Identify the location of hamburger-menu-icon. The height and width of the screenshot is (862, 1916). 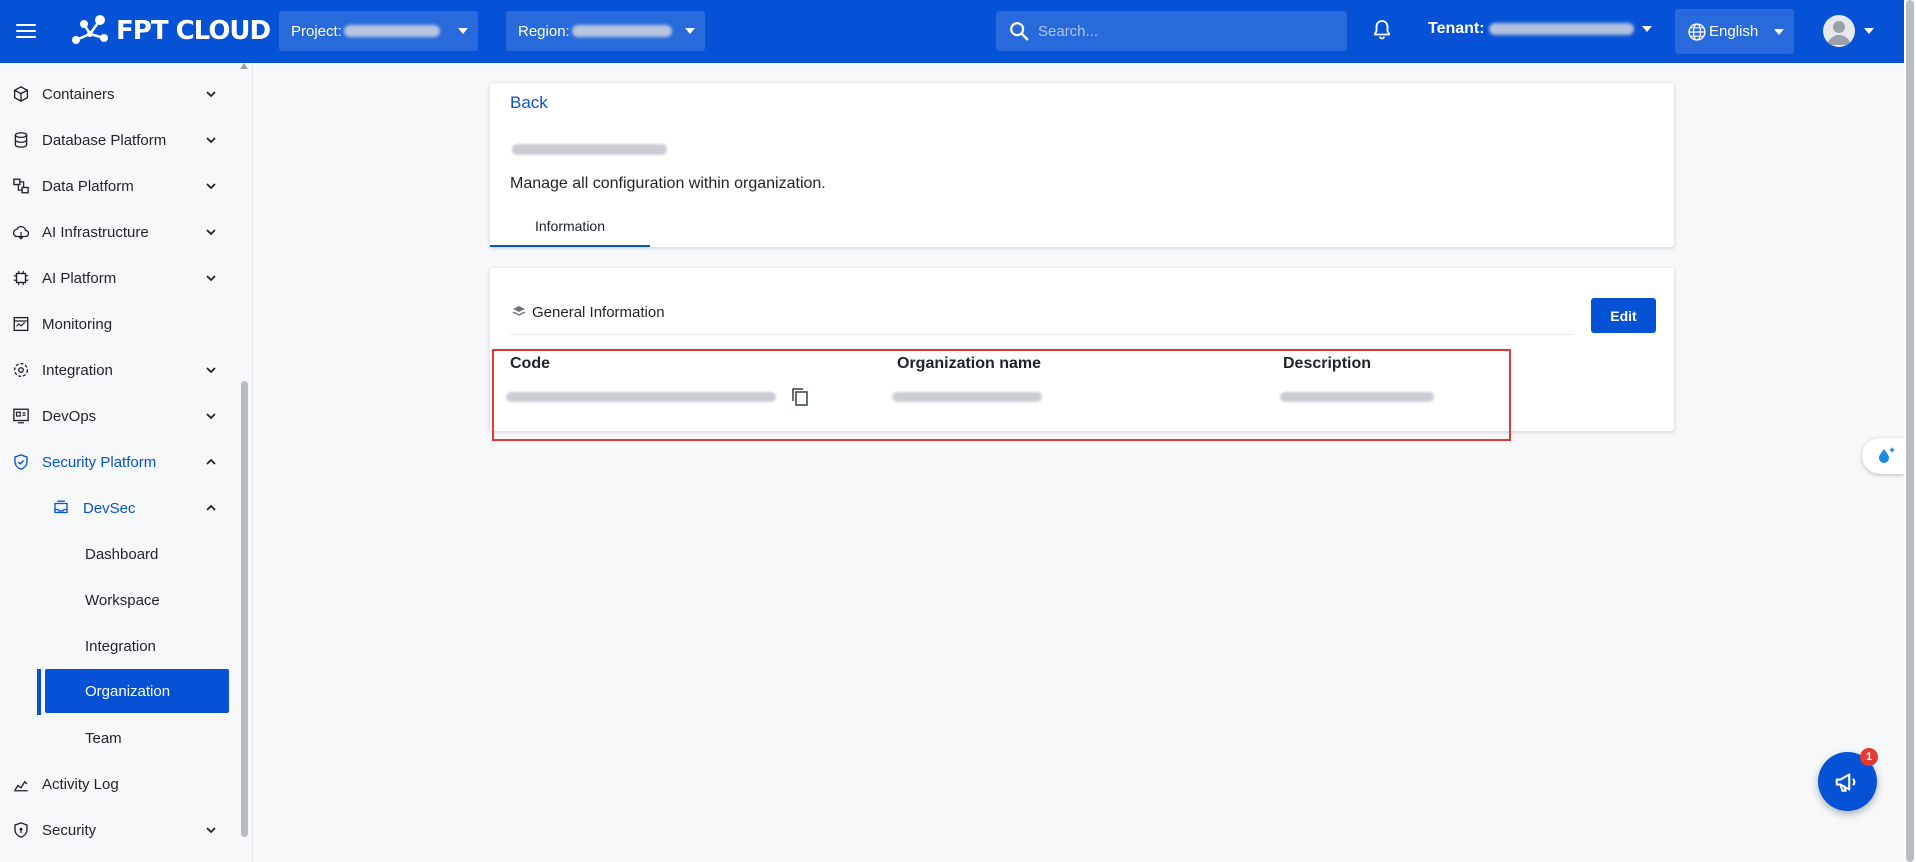
(26, 31).